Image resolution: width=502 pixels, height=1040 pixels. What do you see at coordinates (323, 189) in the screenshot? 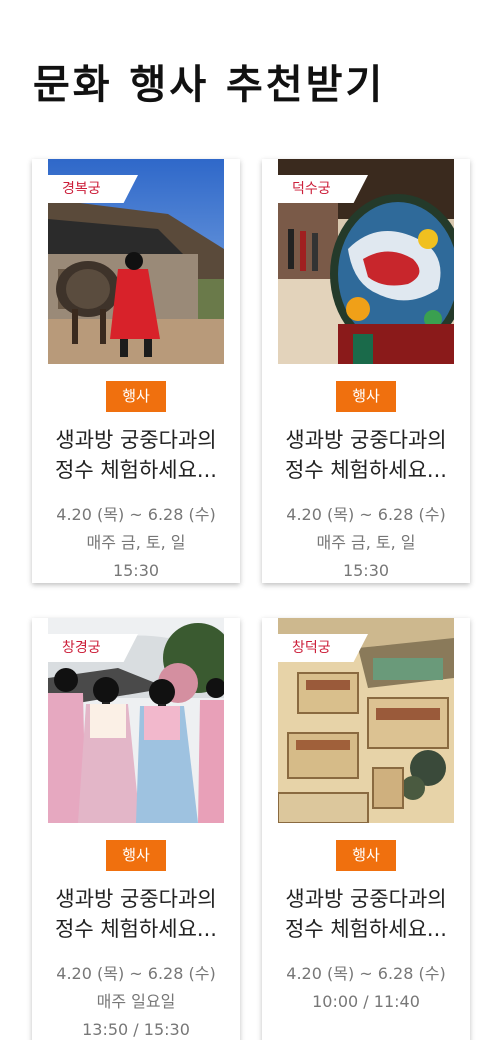
I see `place-label: 덕수궁` at bounding box center [323, 189].